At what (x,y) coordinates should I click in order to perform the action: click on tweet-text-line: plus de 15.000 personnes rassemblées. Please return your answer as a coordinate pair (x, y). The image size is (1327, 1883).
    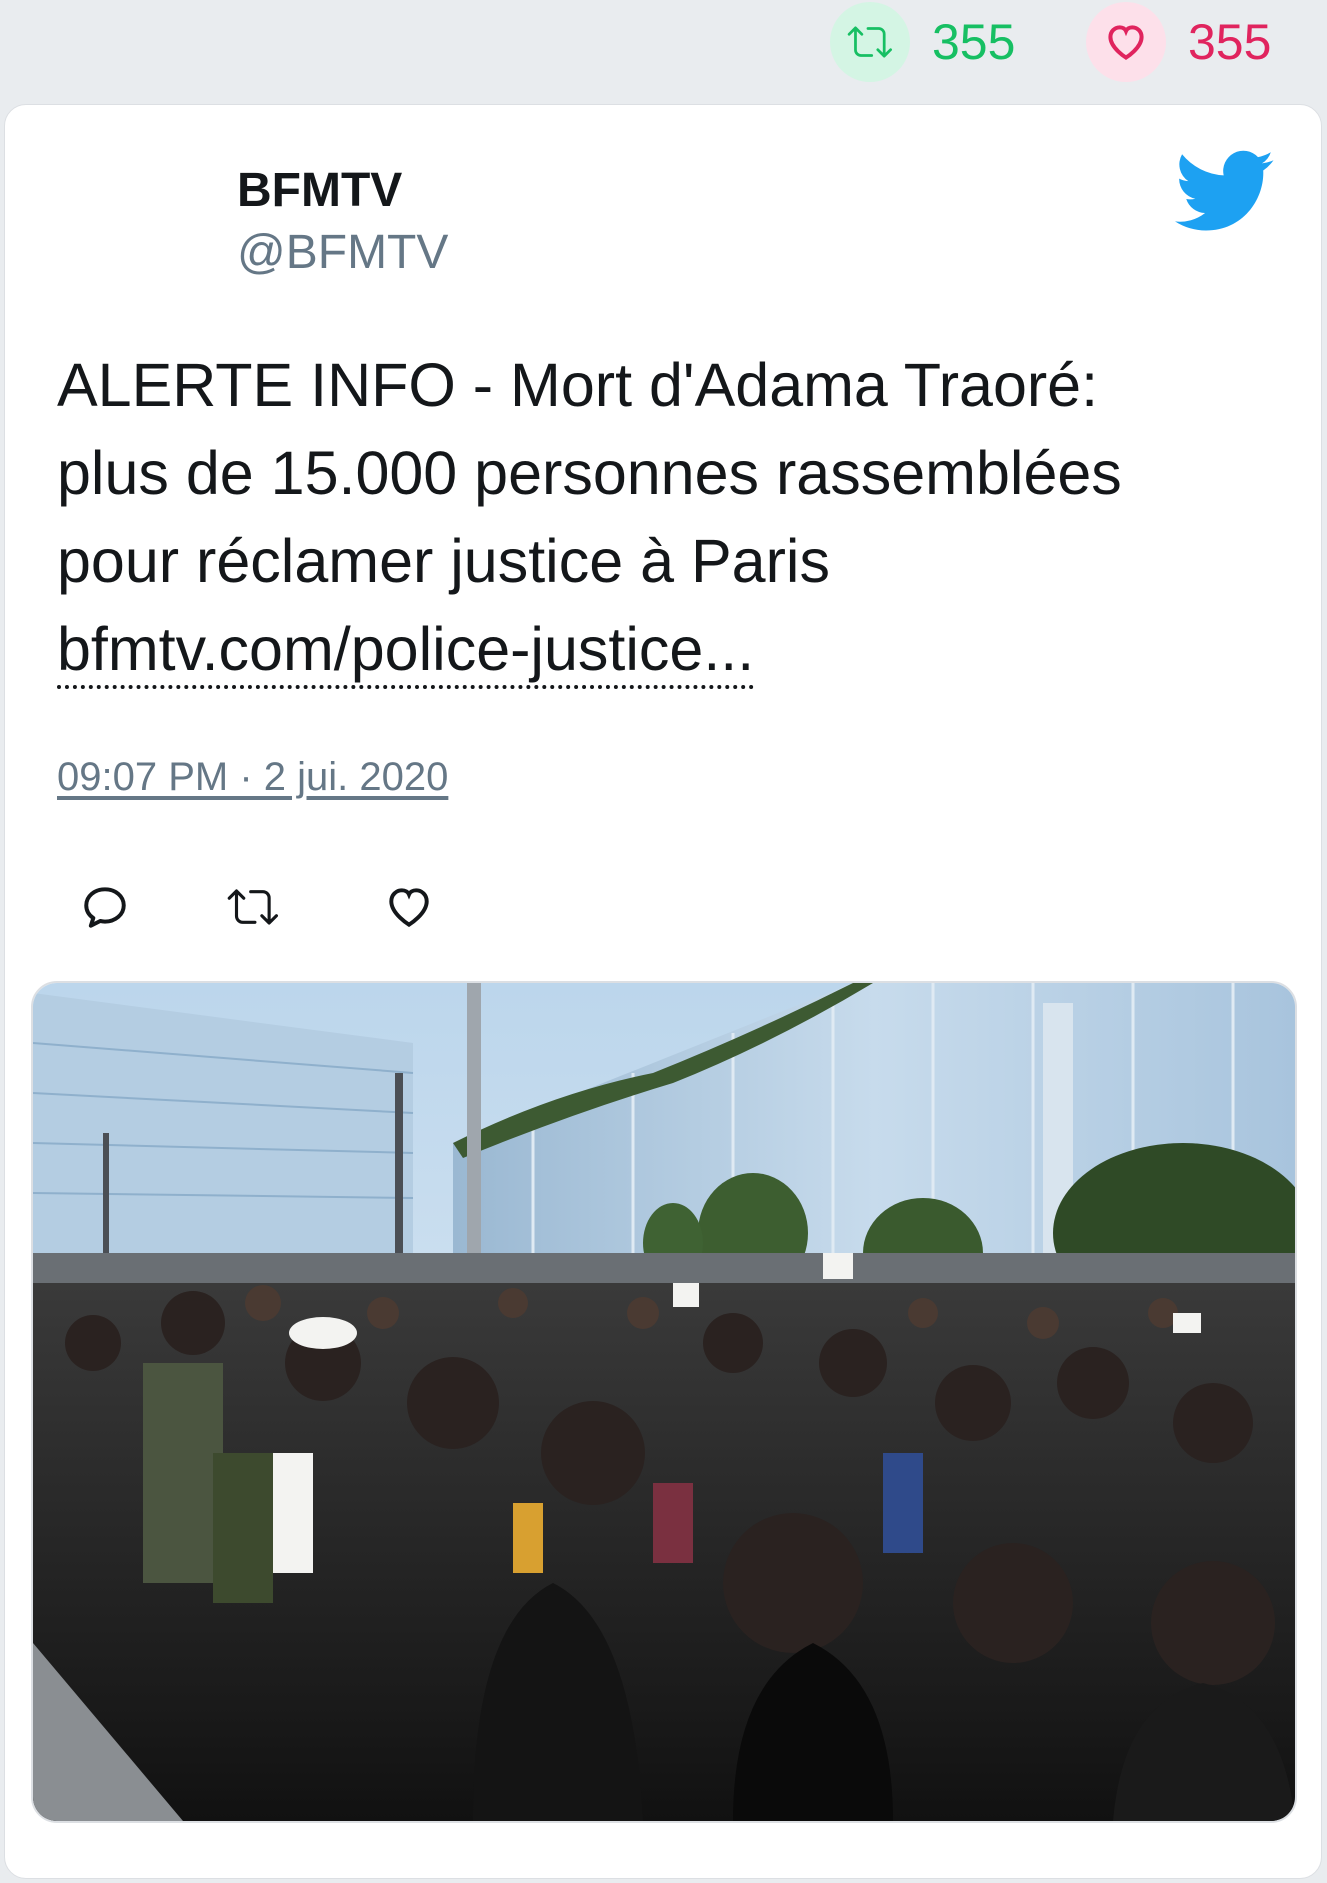
    Looking at the image, I should click on (589, 473).